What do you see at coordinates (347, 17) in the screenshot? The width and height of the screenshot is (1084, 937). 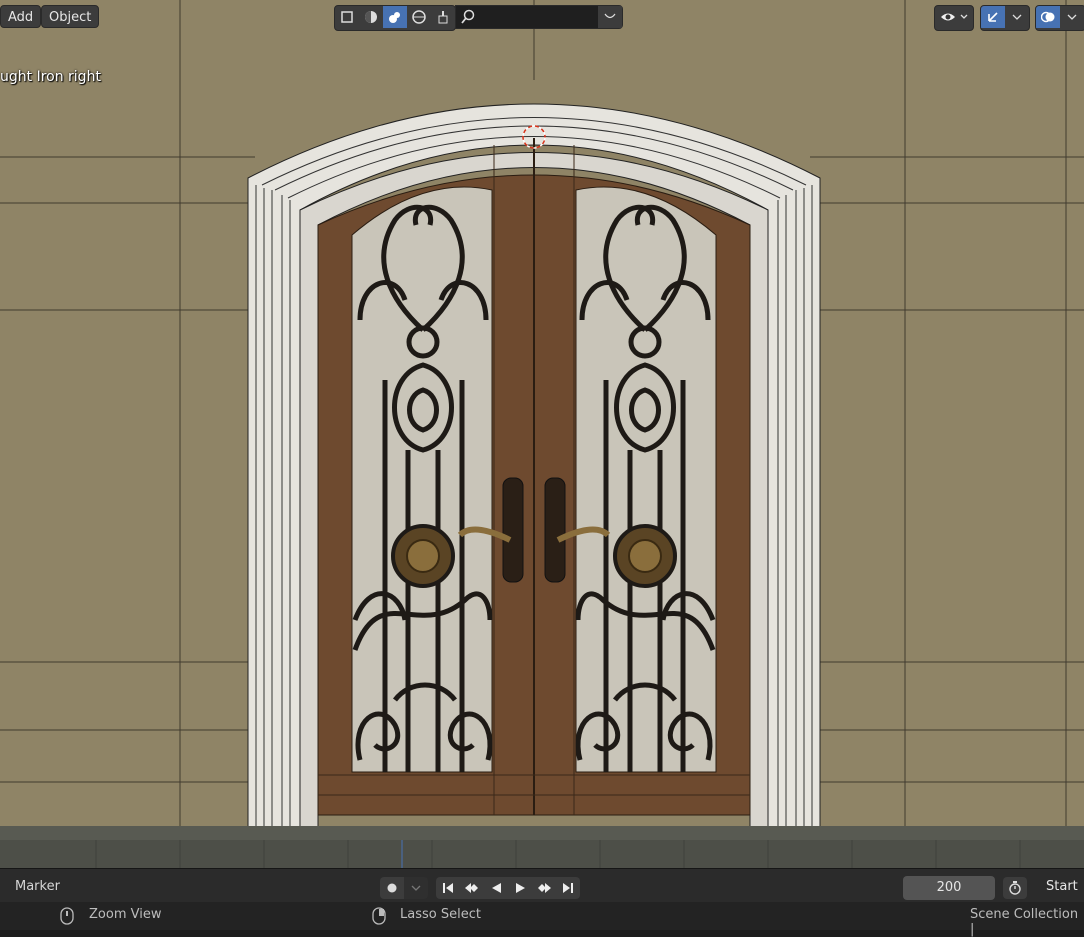 I see `wireframe-shading-icon` at bounding box center [347, 17].